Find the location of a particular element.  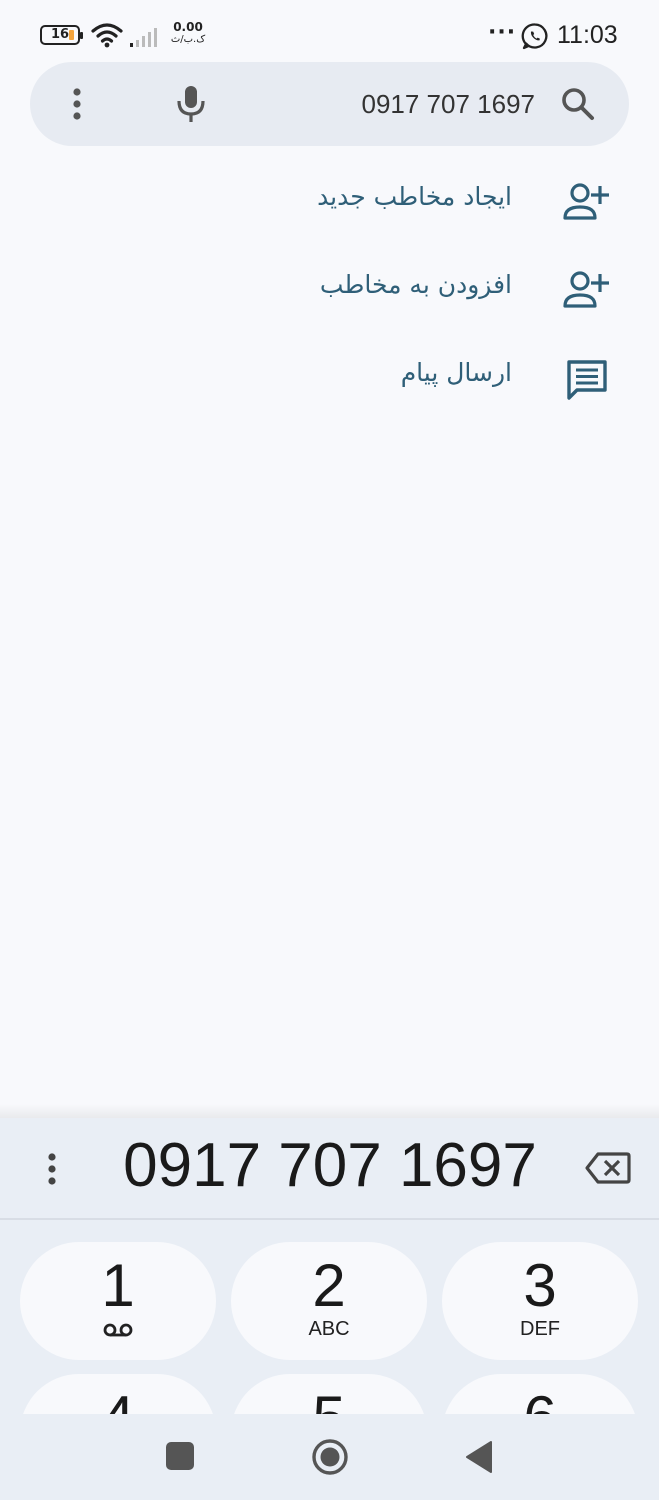

dialpad-key-2: 2 ABC is located at coordinates (329, 1301).